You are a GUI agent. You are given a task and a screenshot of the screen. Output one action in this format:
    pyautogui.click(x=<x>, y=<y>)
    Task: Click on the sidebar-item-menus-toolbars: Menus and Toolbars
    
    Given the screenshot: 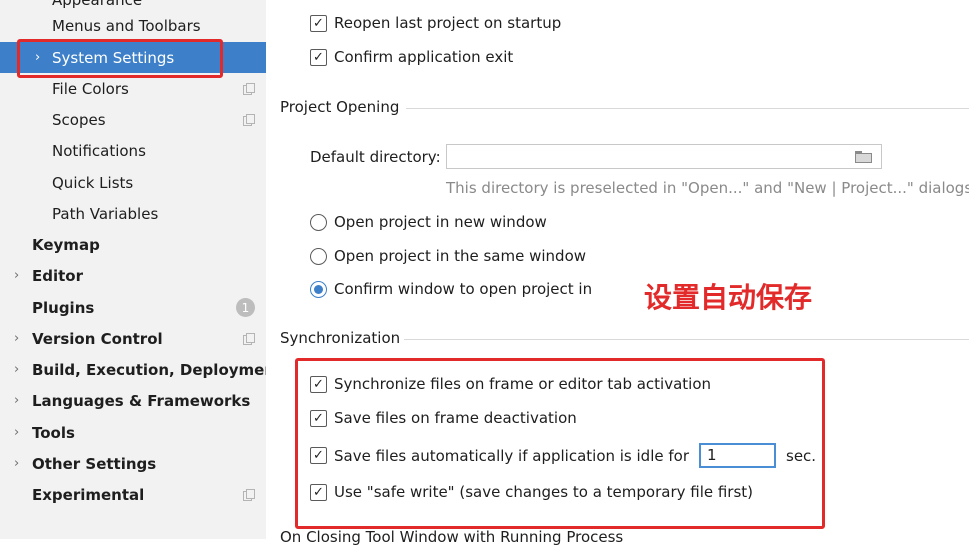 What is the action you would take?
    pyautogui.click(x=133, y=25)
    